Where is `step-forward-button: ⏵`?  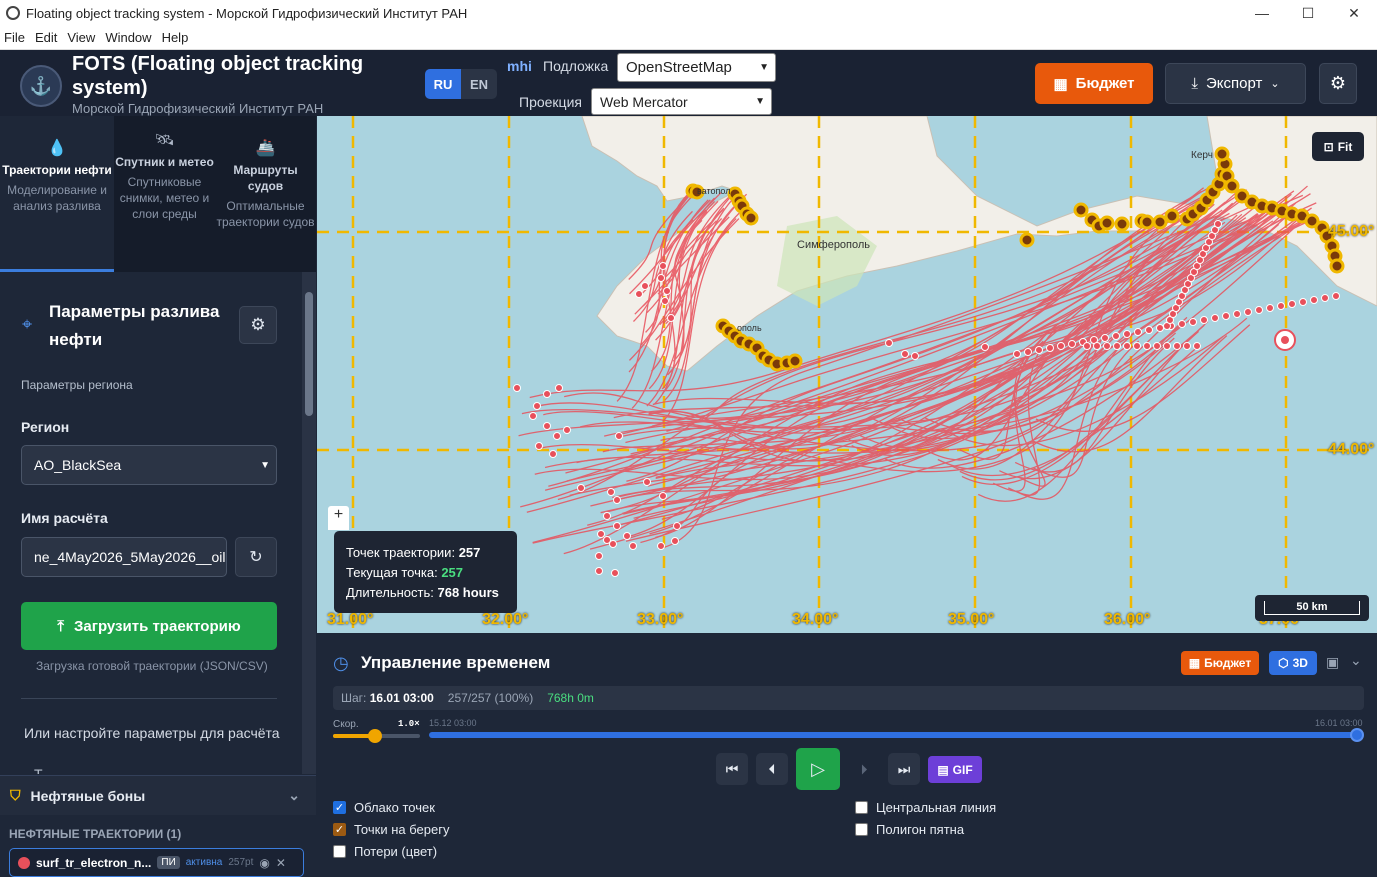
step-forward-button: ⏵ is located at coordinates (864, 769).